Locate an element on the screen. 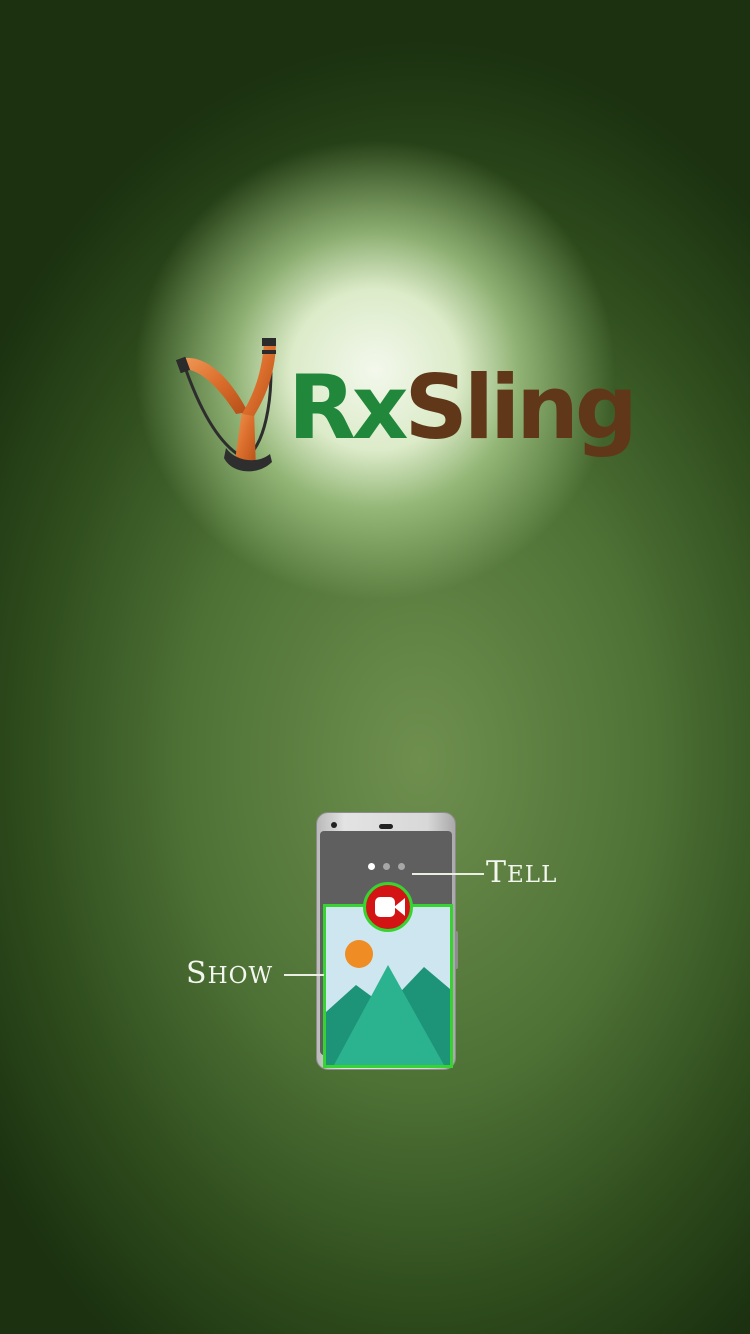 This screenshot has height=1334, width=750. tell-label: TELL is located at coordinates (521, 874).